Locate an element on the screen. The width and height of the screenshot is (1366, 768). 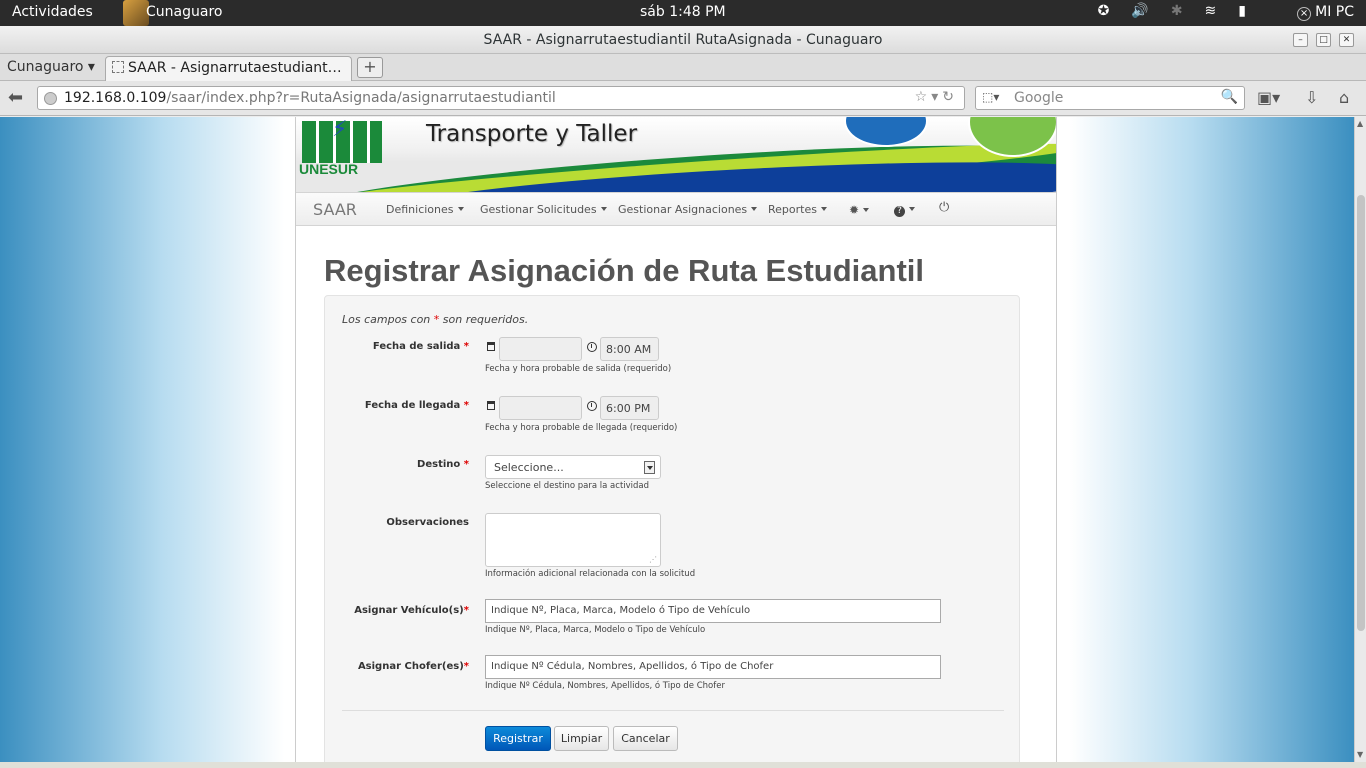
search-engine-icon: ⬚▾ is located at coordinates (990, 97).